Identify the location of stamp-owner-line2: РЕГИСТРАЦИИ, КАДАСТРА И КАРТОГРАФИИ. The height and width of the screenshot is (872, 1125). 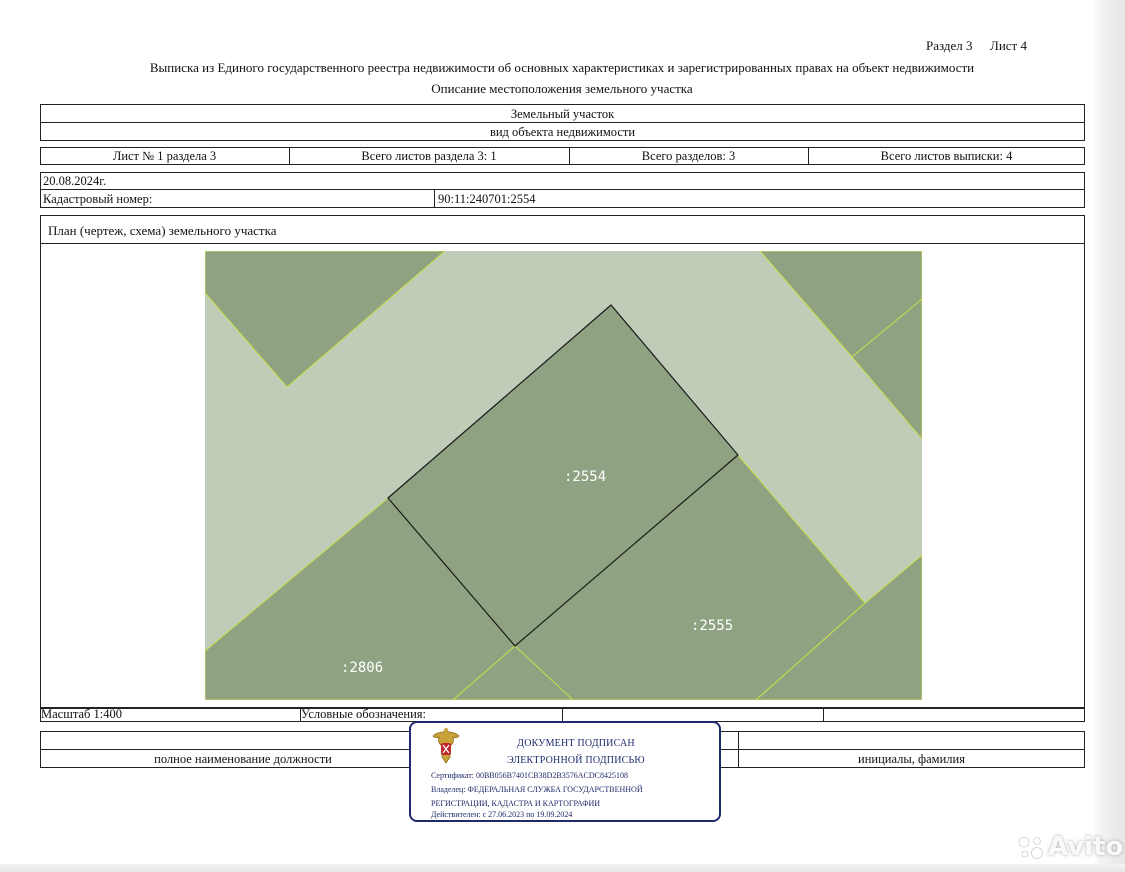
(516, 803).